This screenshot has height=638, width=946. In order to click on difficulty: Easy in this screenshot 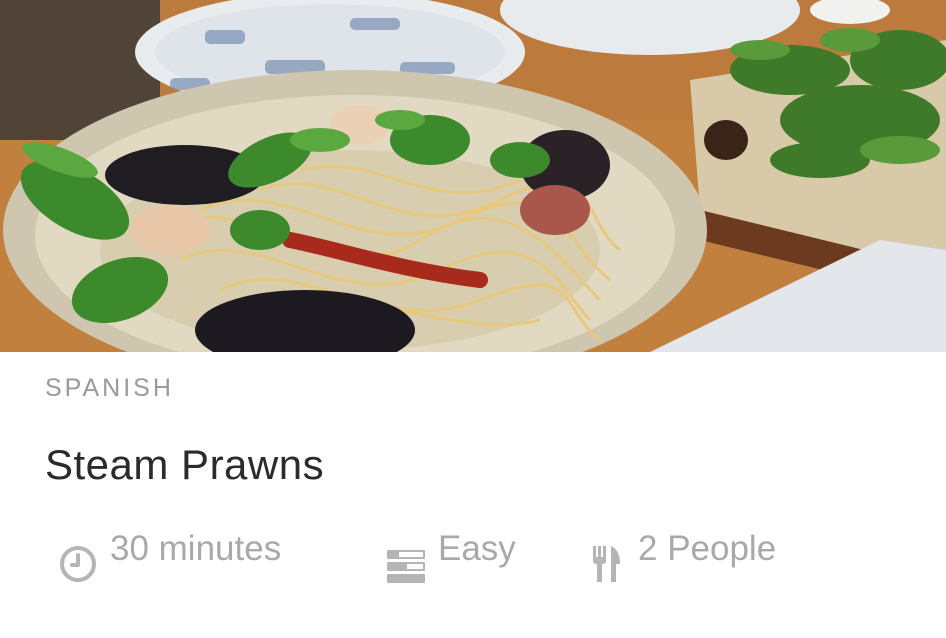, I will do `click(450, 556)`.